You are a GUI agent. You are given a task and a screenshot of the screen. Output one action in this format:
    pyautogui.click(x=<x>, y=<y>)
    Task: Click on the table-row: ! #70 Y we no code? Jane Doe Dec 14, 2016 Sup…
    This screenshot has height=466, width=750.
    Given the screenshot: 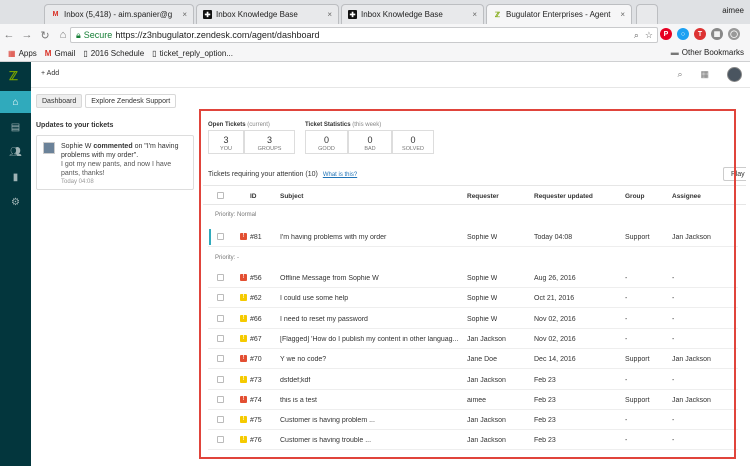 What is the action you would take?
    pyautogui.click(x=473, y=359)
    